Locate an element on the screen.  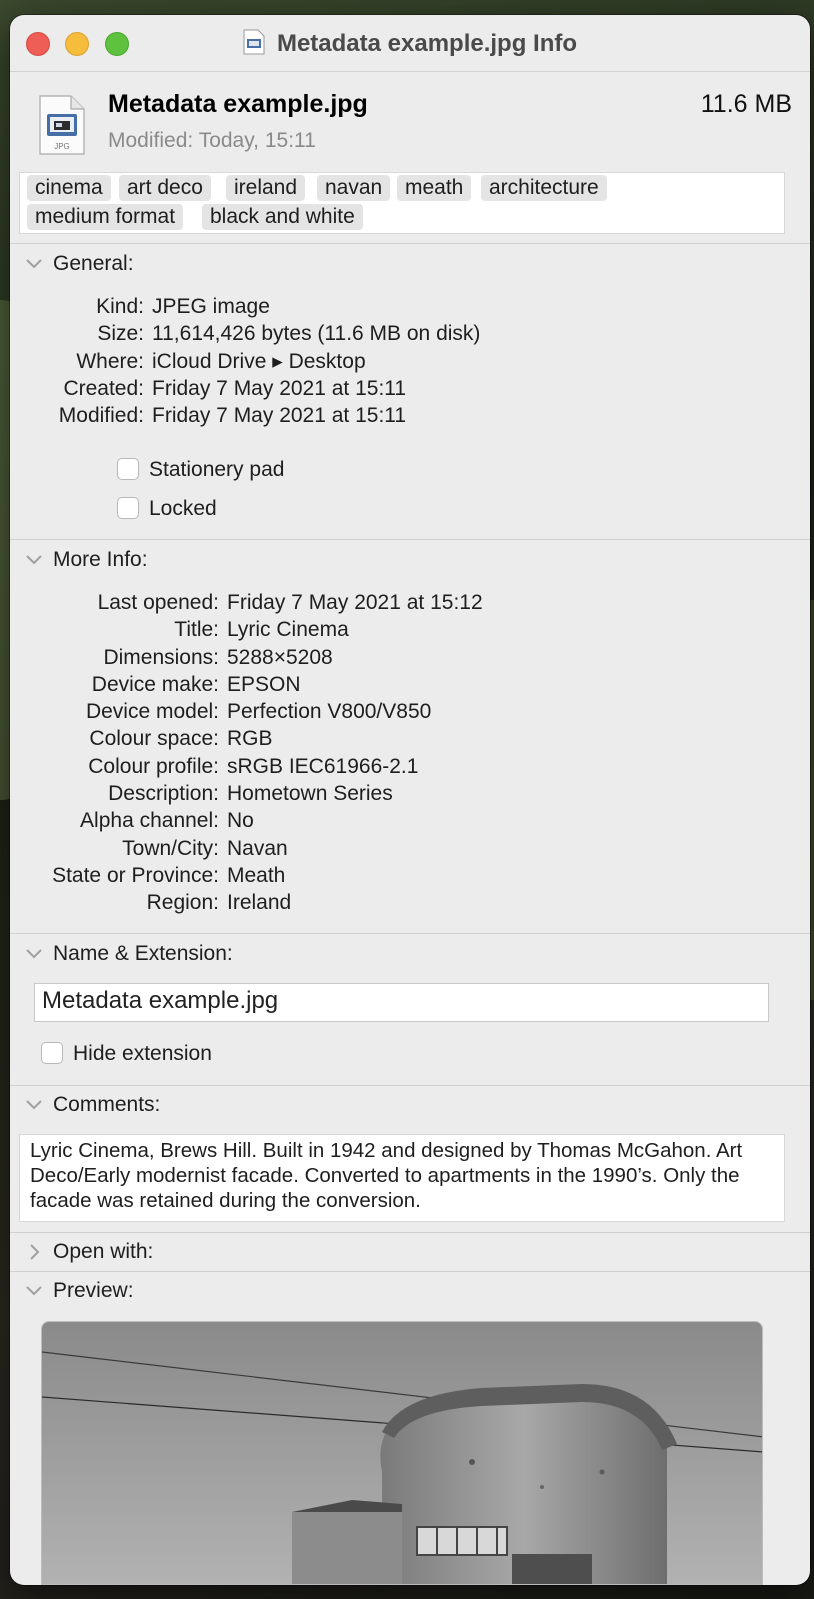
info-key: Alpha channel: is located at coordinates (149, 821).